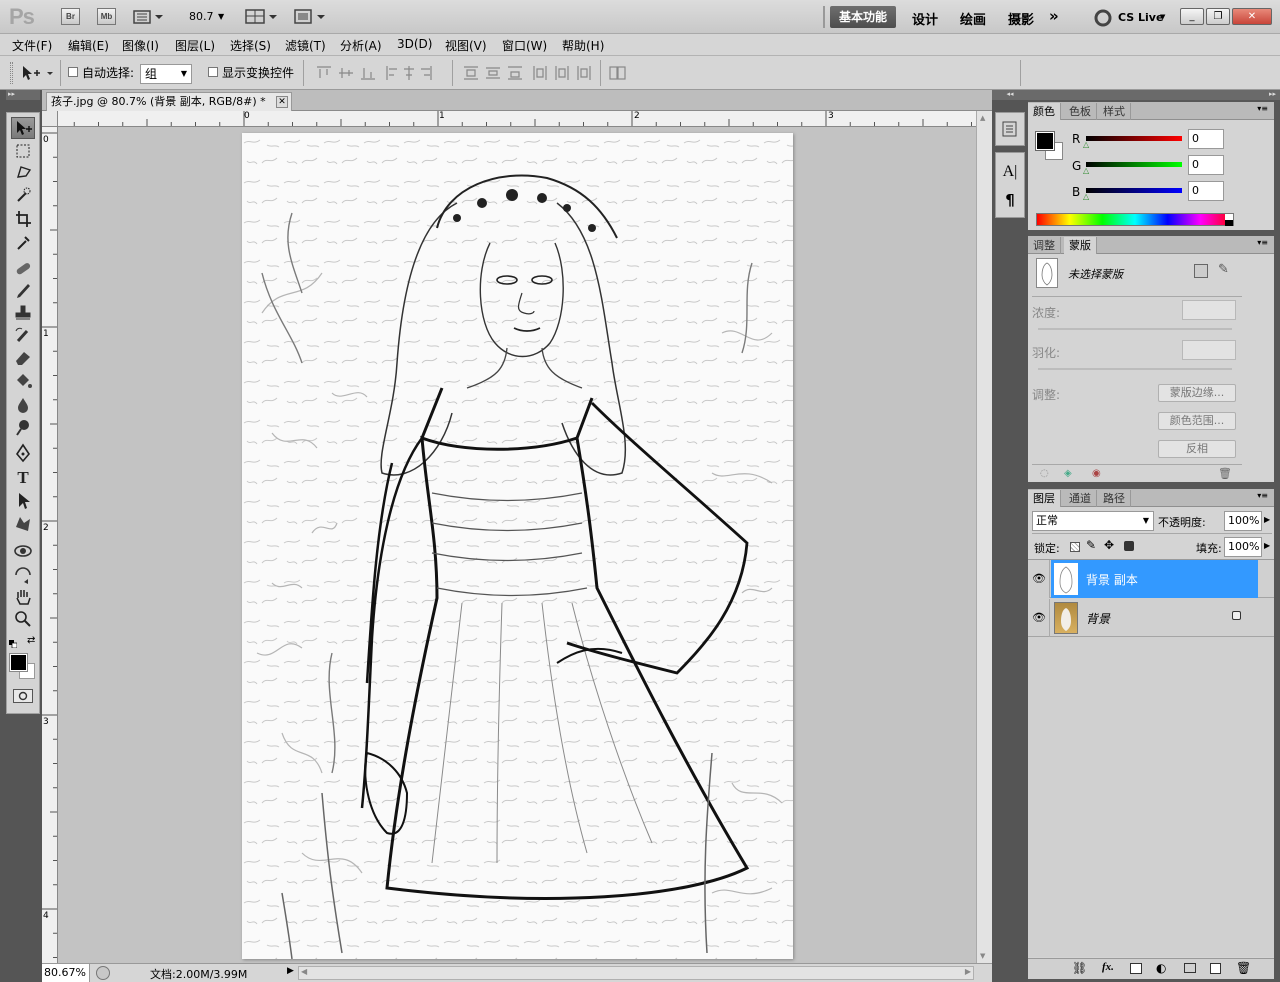 The height and width of the screenshot is (982, 1280). I want to click on zoom-status-field: 80.67%, so click(66, 973).